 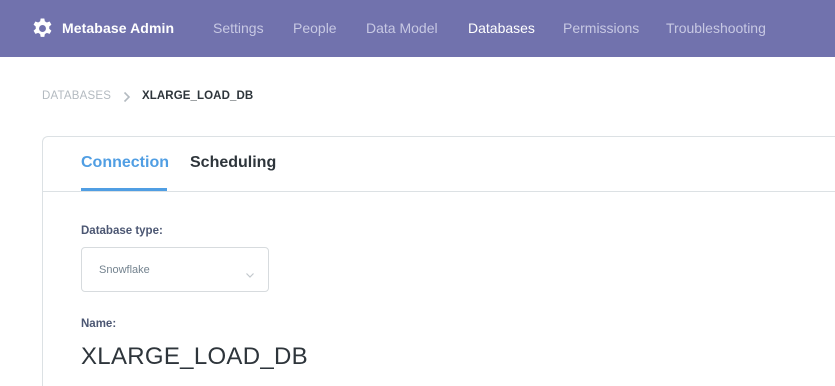 I want to click on chevron-right-icon, so click(x=127, y=97).